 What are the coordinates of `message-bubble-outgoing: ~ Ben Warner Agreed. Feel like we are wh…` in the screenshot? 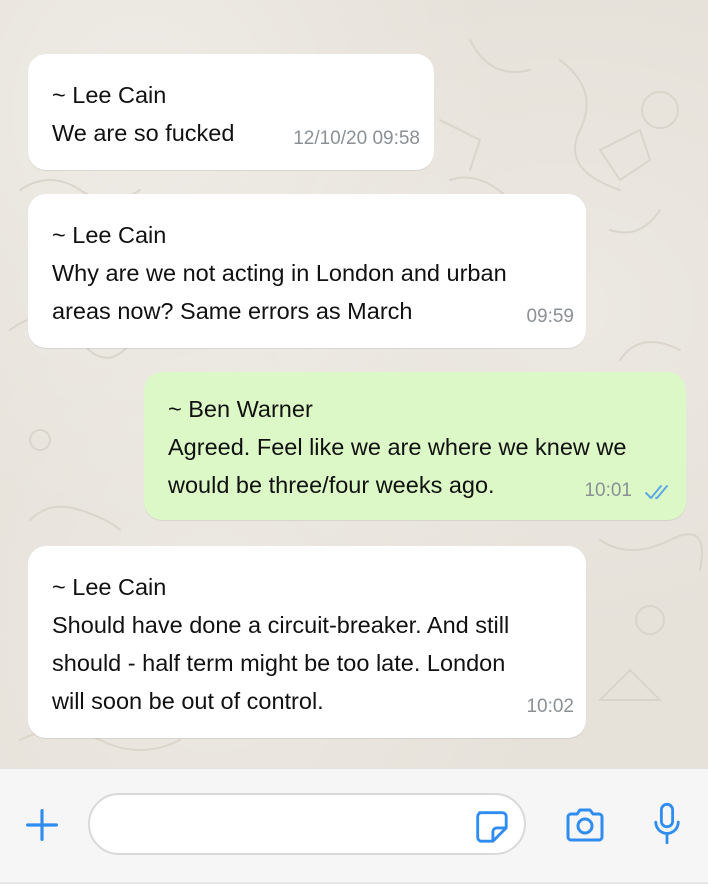 It's located at (415, 446).